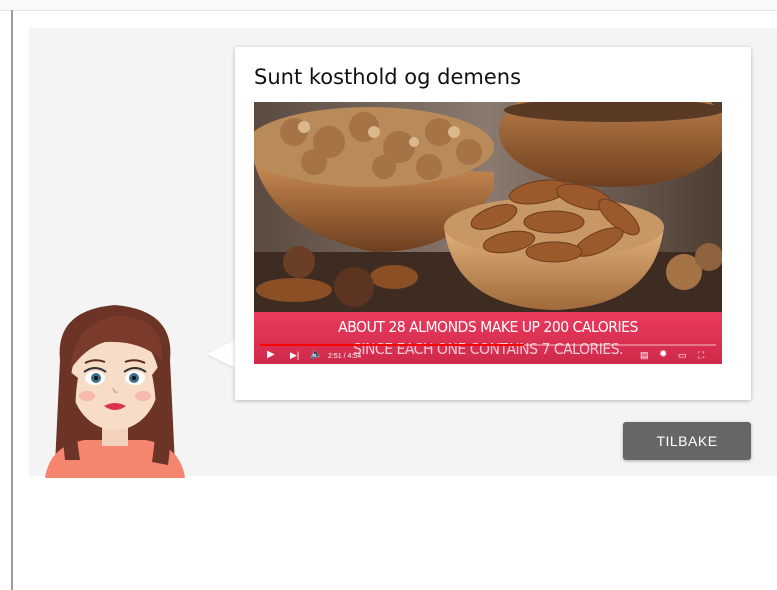 This screenshot has width=777, height=590. Describe the element at coordinates (701, 355) in the screenshot. I see `fullscreen-icon: ⛶` at that location.